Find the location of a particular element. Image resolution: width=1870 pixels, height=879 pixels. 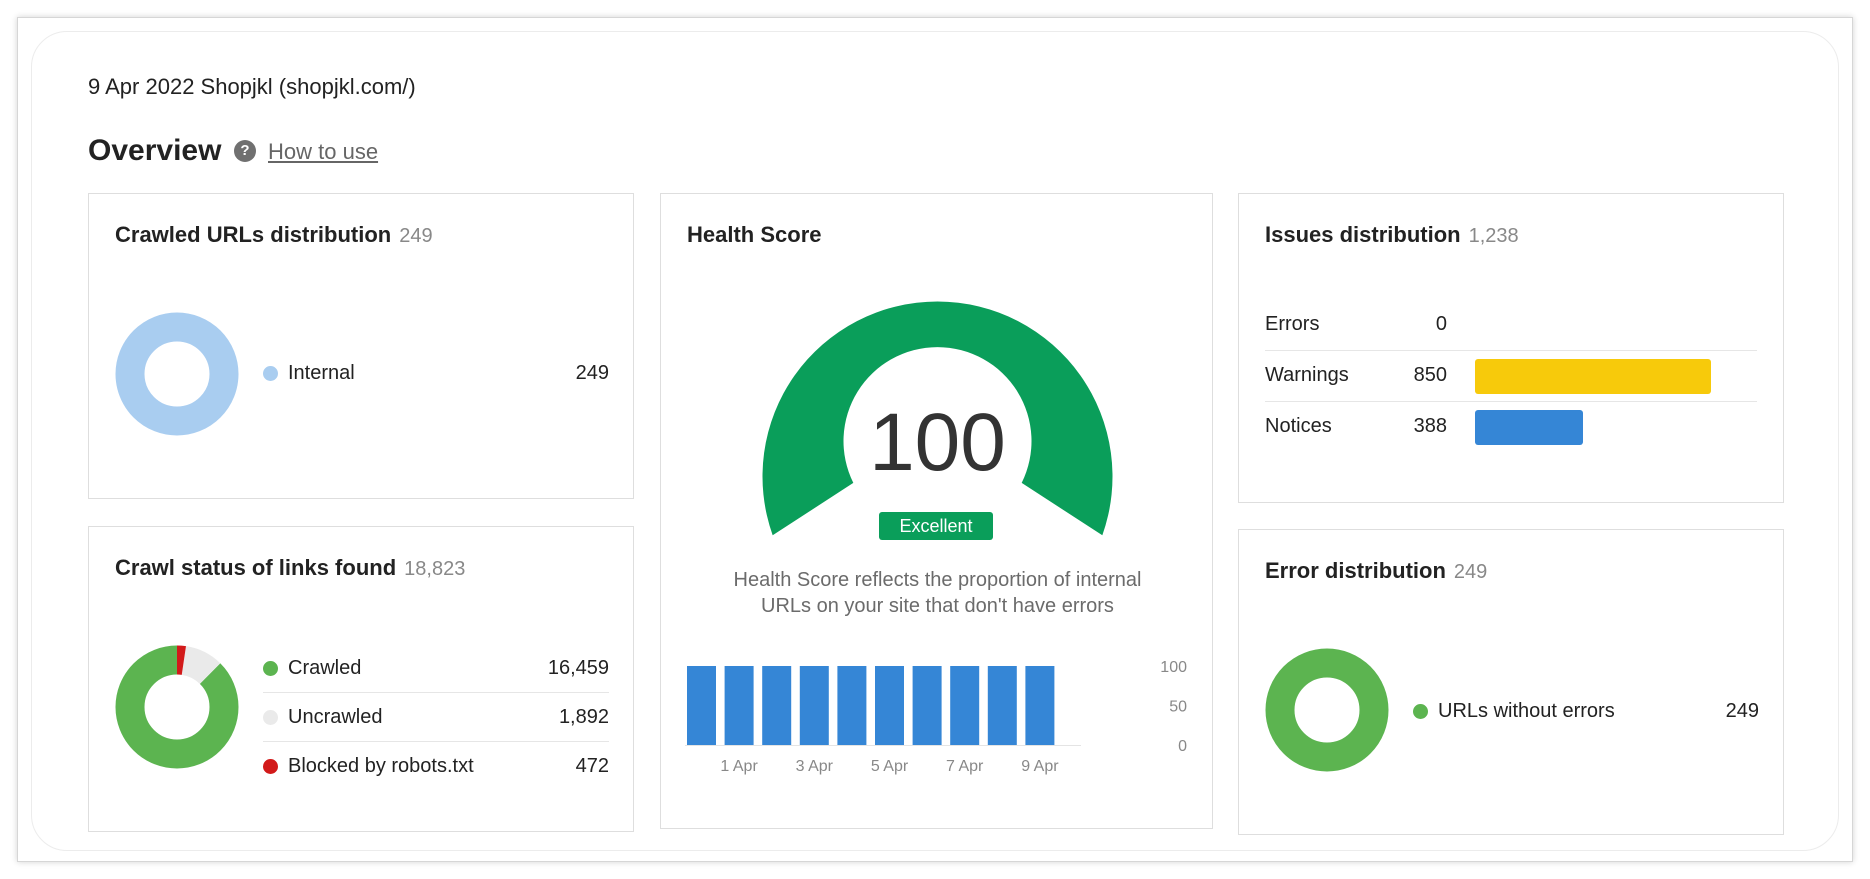

card-count: 1,238 is located at coordinates (1493, 236).